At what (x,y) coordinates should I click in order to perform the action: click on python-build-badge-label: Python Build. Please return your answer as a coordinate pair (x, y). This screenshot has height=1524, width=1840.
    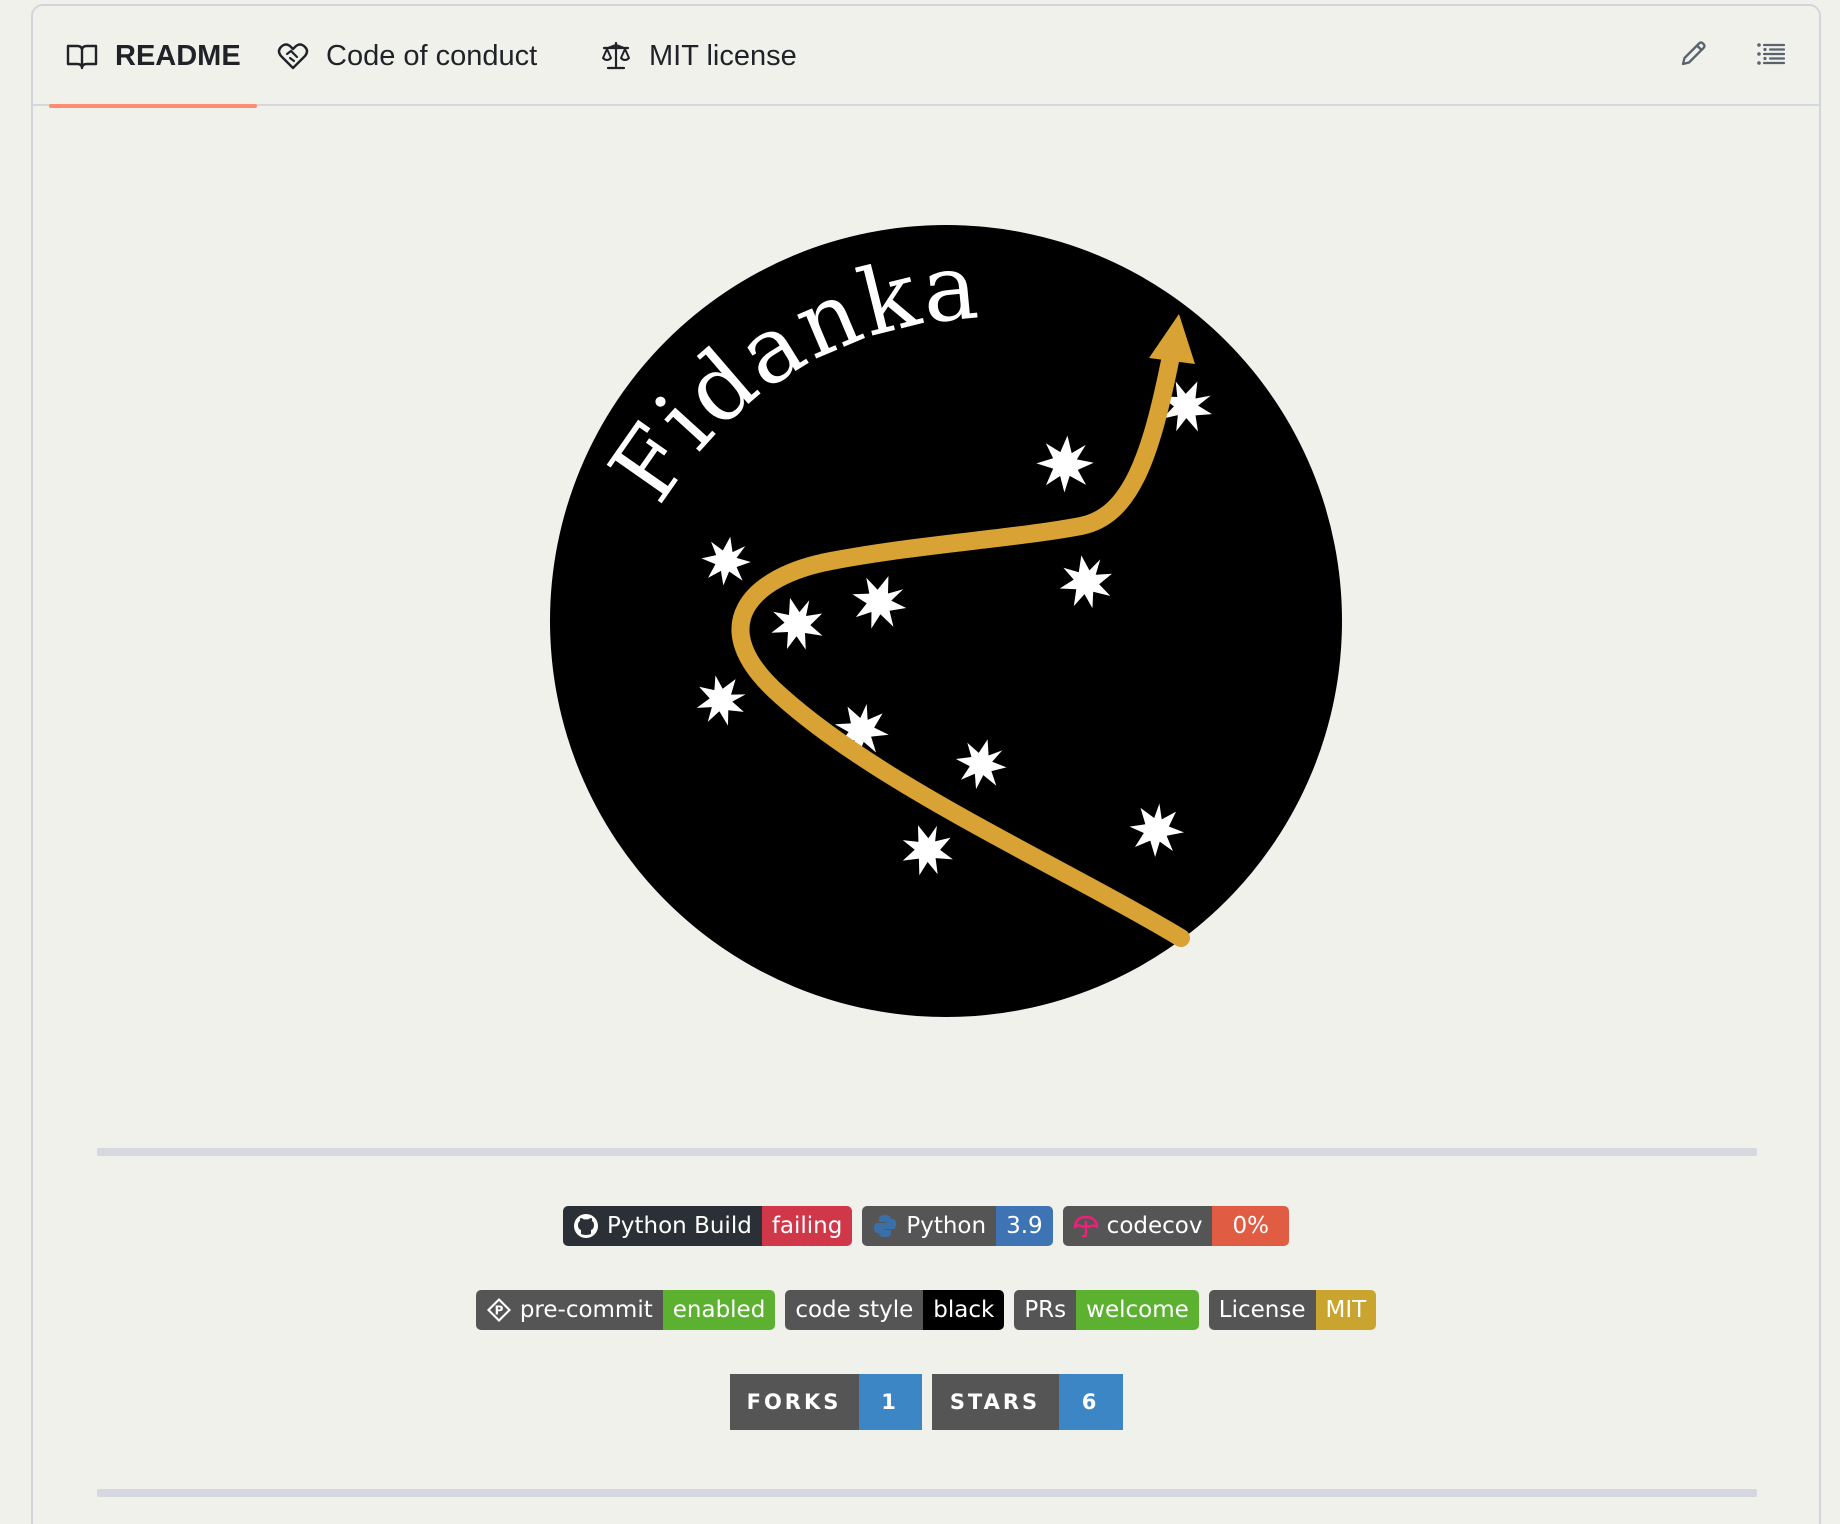
    Looking at the image, I should click on (679, 1226).